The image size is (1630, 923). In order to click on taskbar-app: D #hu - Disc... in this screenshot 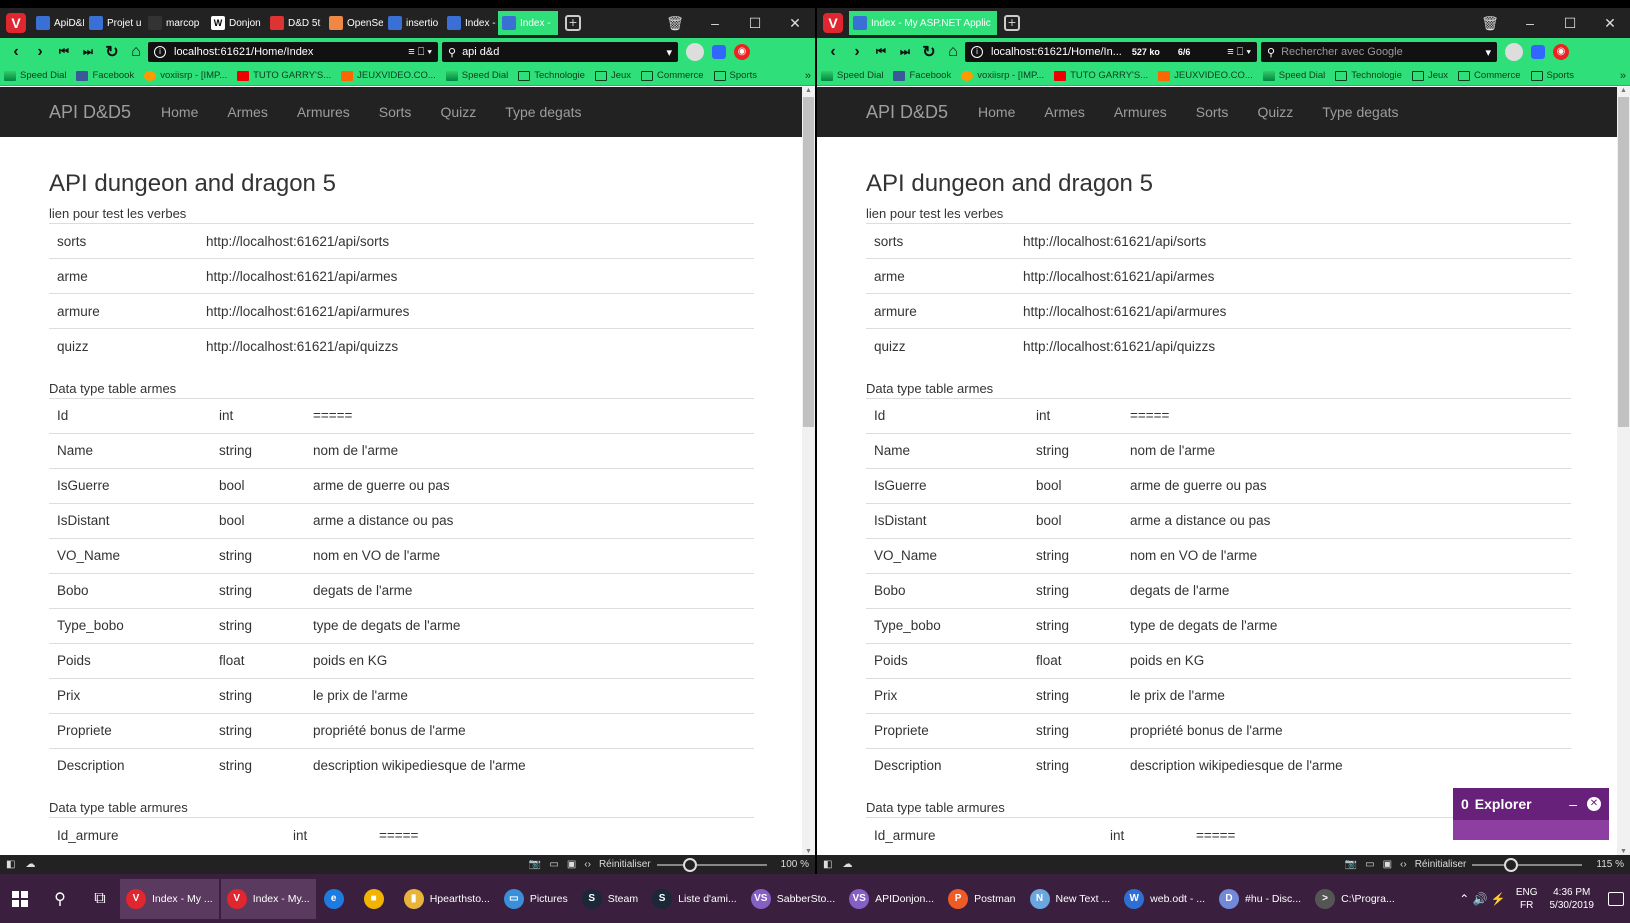, I will do `click(1260, 899)`.